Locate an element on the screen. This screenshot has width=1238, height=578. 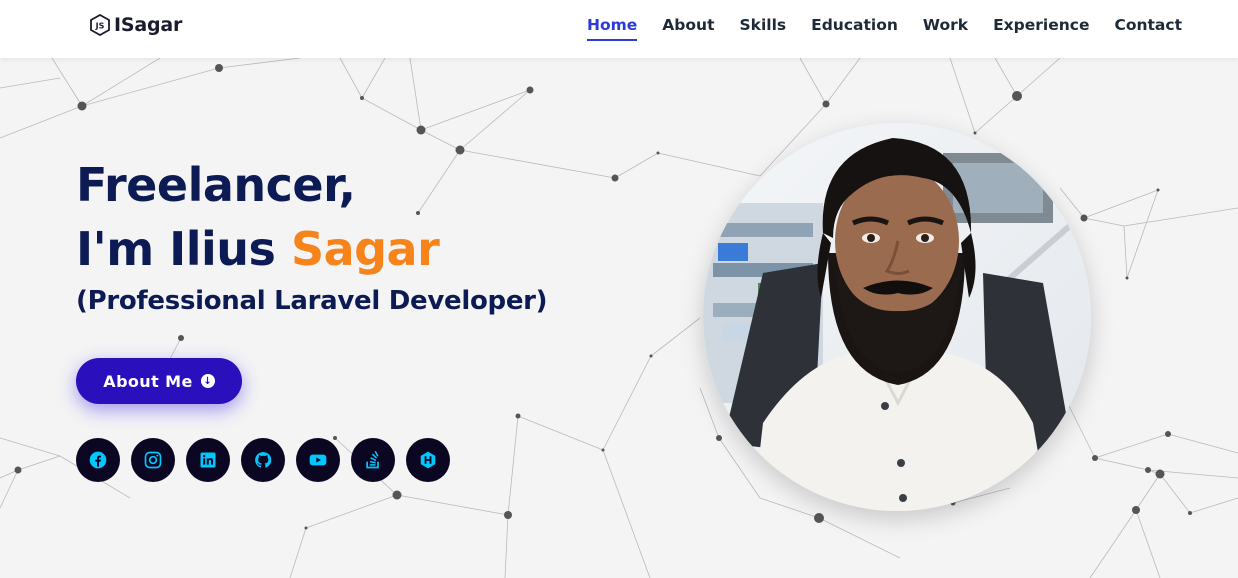
social-links is located at coordinates (263, 460).